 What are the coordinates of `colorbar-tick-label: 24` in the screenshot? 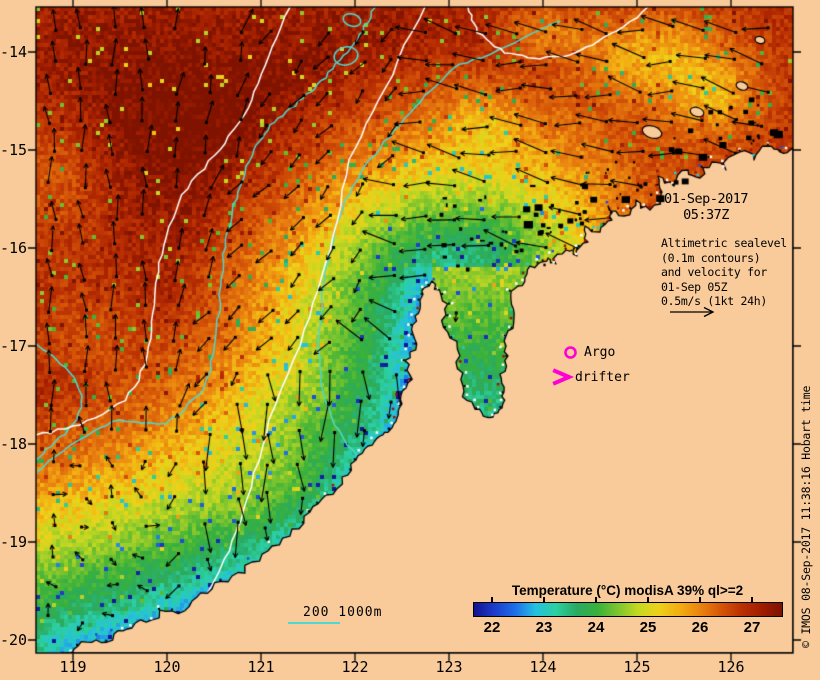 It's located at (596, 627).